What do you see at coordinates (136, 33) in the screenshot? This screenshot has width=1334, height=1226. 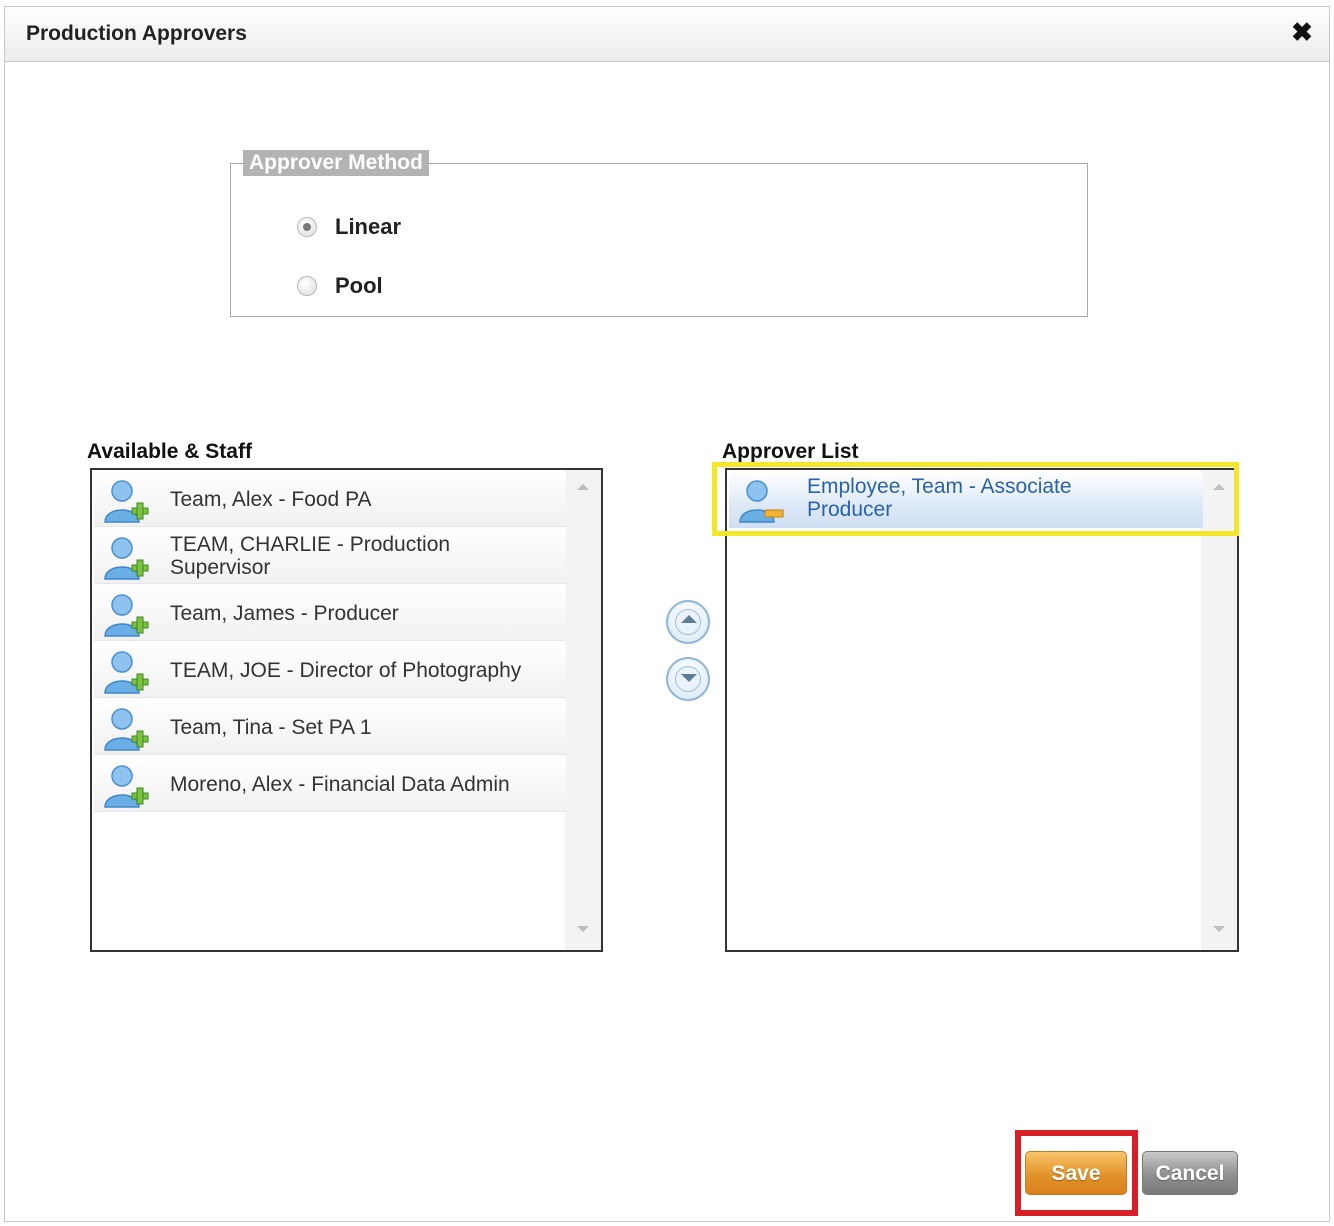 I see `dialog-title: Production Approvers` at bounding box center [136, 33].